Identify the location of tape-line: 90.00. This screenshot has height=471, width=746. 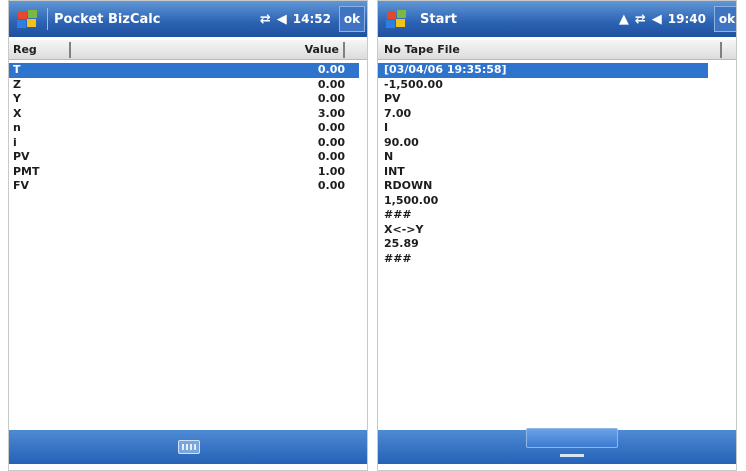
(557, 143).